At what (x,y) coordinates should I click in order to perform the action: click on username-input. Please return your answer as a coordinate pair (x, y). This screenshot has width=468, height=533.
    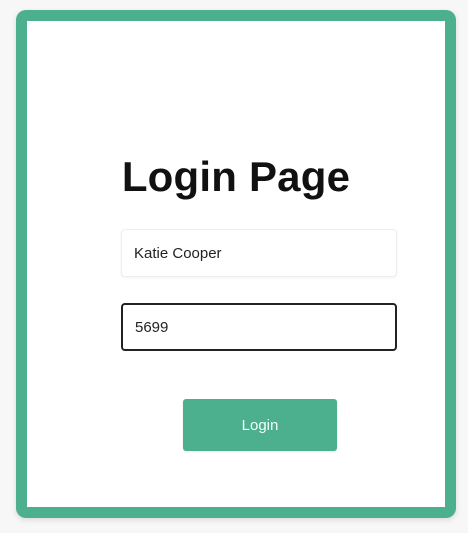
    Looking at the image, I should click on (259, 253).